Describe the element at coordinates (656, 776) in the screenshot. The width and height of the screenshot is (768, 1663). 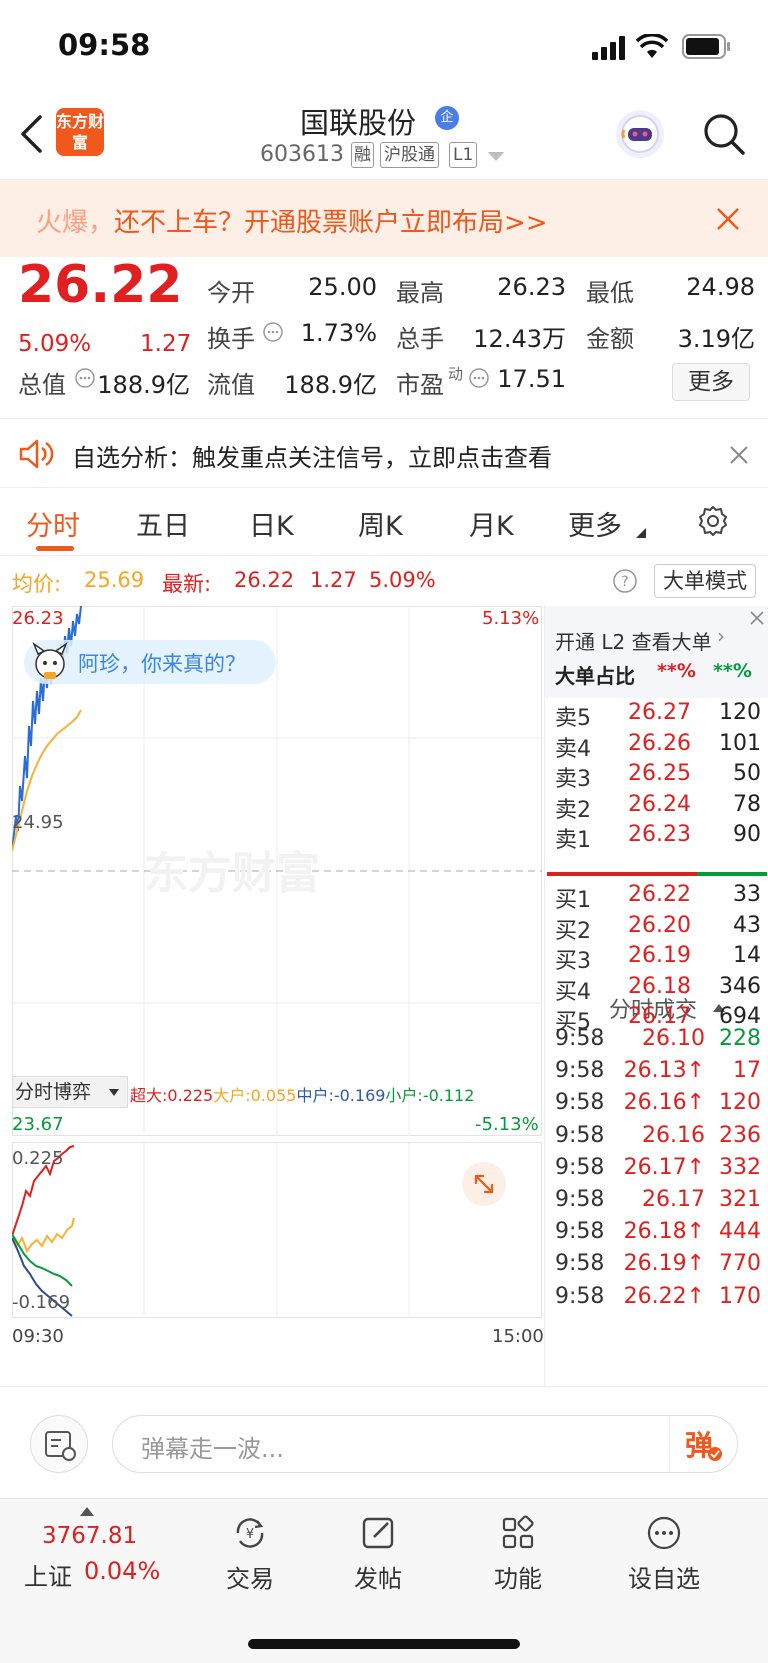
I see `ask-row: 卖3 26.25 50` at that location.